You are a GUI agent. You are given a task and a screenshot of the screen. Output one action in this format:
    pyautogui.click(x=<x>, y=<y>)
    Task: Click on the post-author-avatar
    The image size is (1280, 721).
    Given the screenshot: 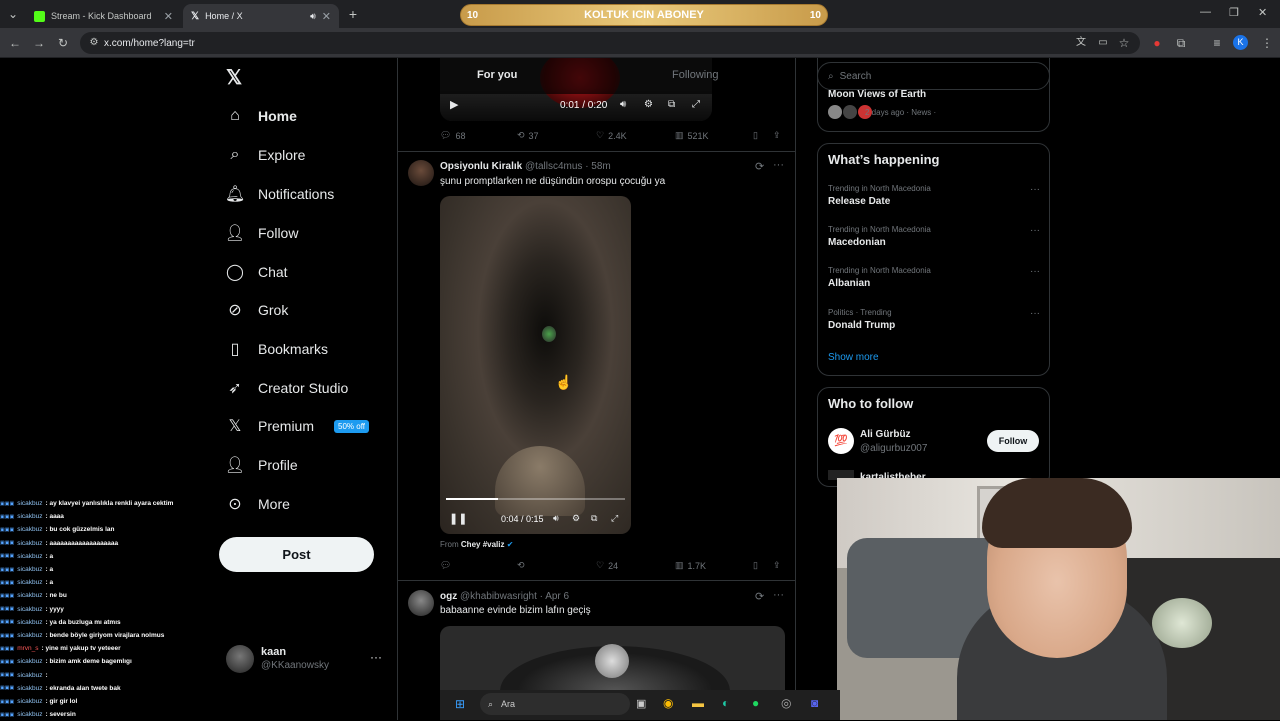 What is the action you would take?
    pyautogui.click(x=421, y=603)
    